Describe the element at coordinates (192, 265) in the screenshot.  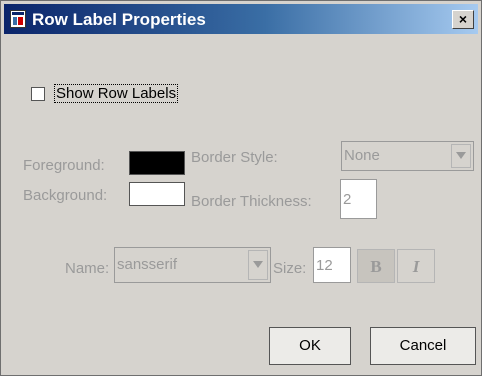
I see `font-name-select: sansserif` at that location.